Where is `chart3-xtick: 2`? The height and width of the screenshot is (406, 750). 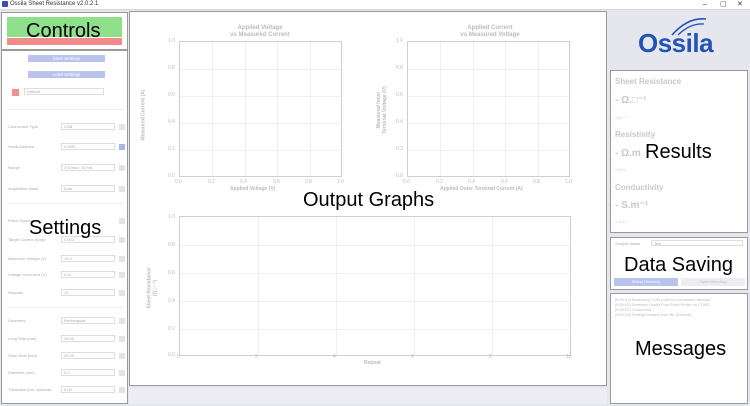 chart3-xtick: 2 is located at coordinates (256, 357).